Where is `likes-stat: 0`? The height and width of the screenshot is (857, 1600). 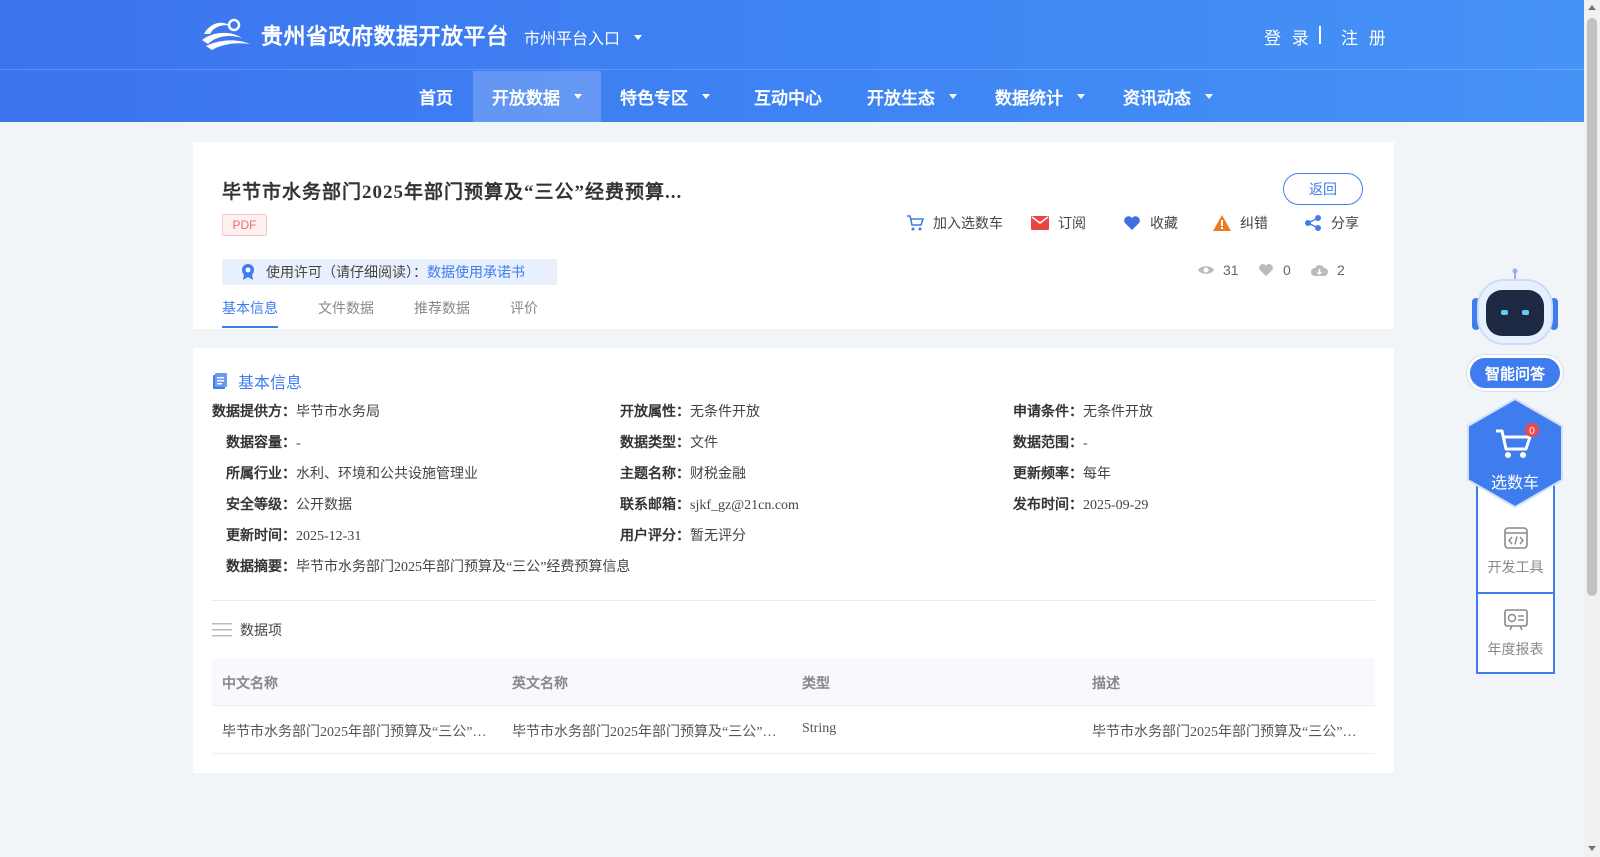 likes-stat: 0 is located at coordinates (1274, 270).